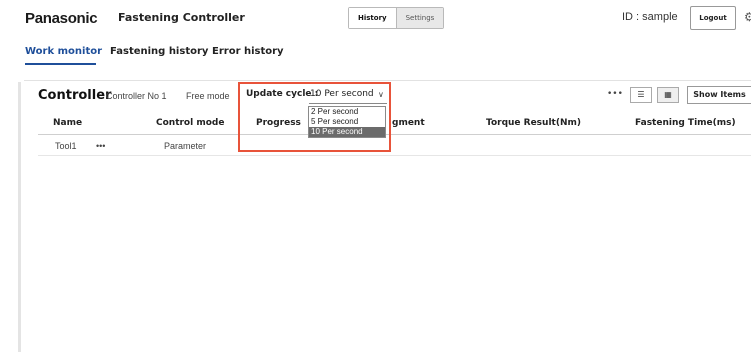  What do you see at coordinates (713, 18) in the screenshot?
I see `logout-button: Logout` at bounding box center [713, 18].